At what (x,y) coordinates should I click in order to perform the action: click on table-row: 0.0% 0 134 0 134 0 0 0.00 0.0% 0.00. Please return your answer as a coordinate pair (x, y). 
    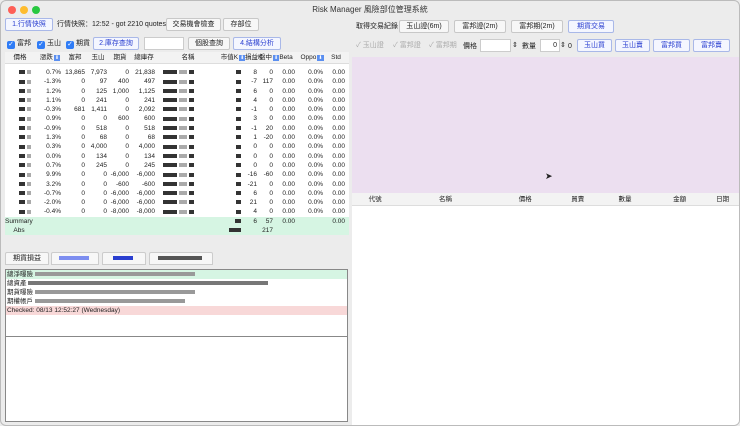
    Looking at the image, I should click on (177, 156).